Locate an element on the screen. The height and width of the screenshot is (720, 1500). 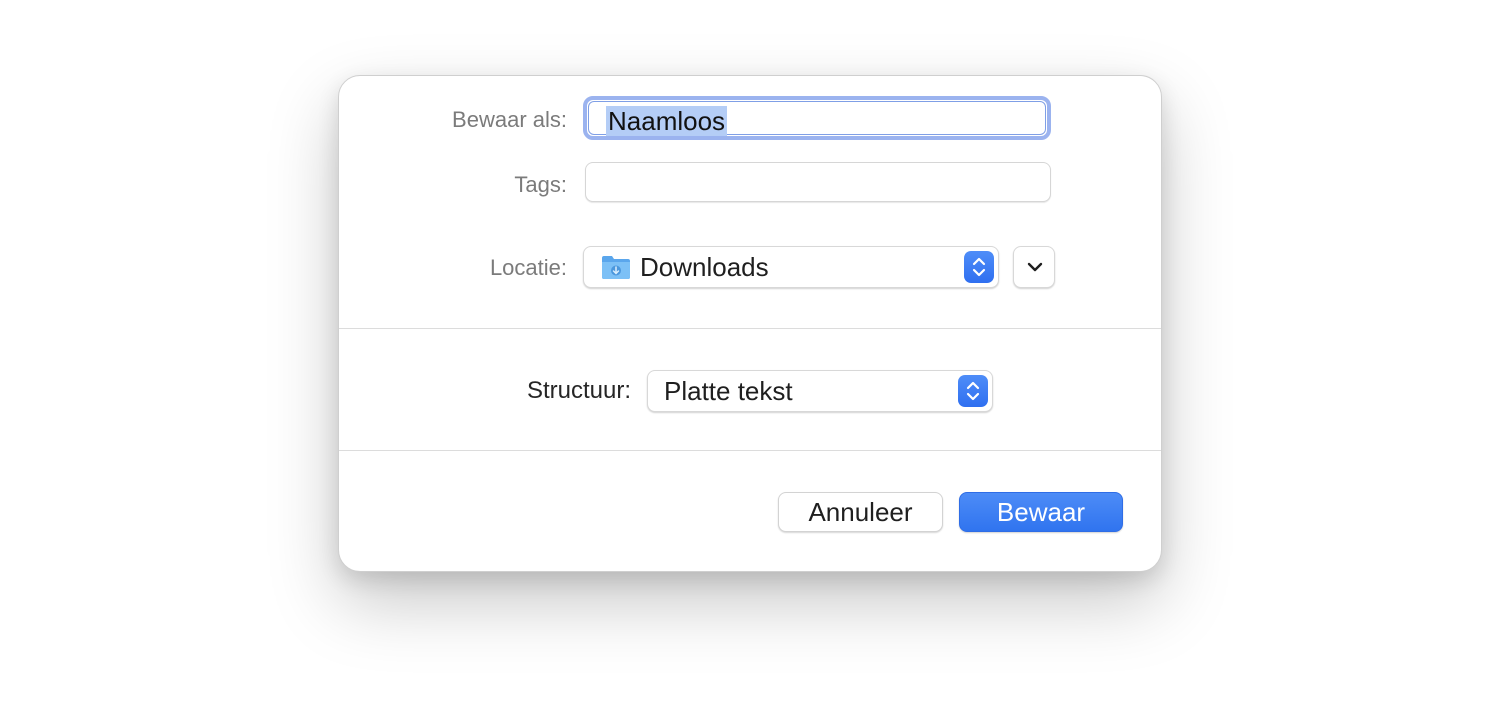
filename-text: Naamloos is located at coordinates (667, 121).